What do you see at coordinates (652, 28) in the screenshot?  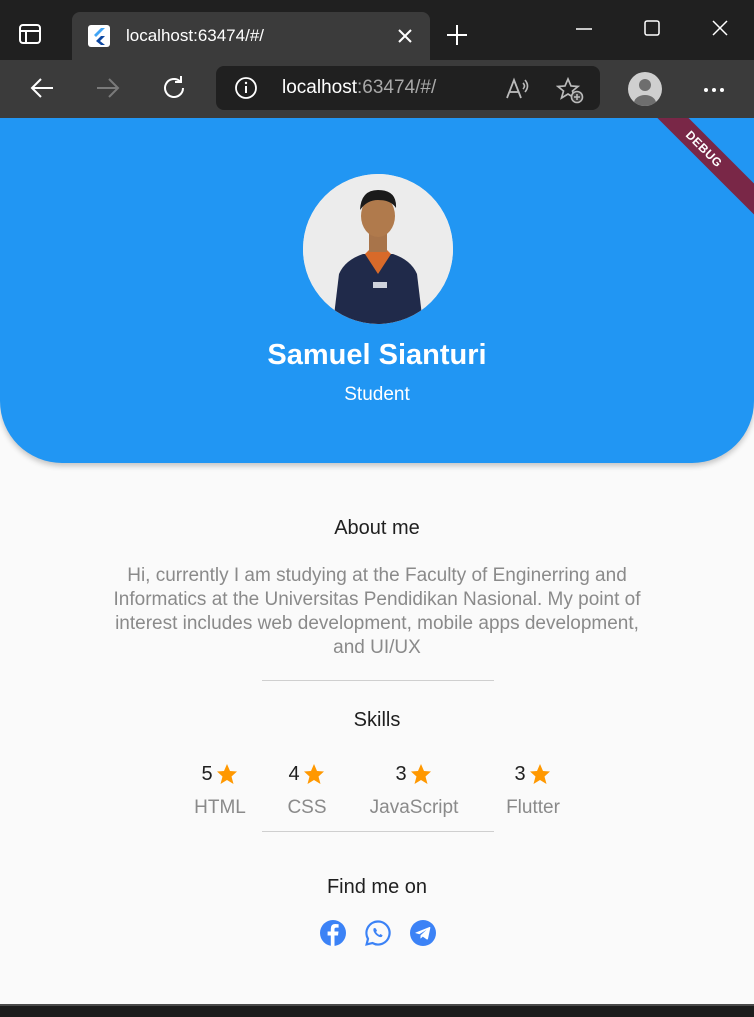 I see `maximize-icon` at bounding box center [652, 28].